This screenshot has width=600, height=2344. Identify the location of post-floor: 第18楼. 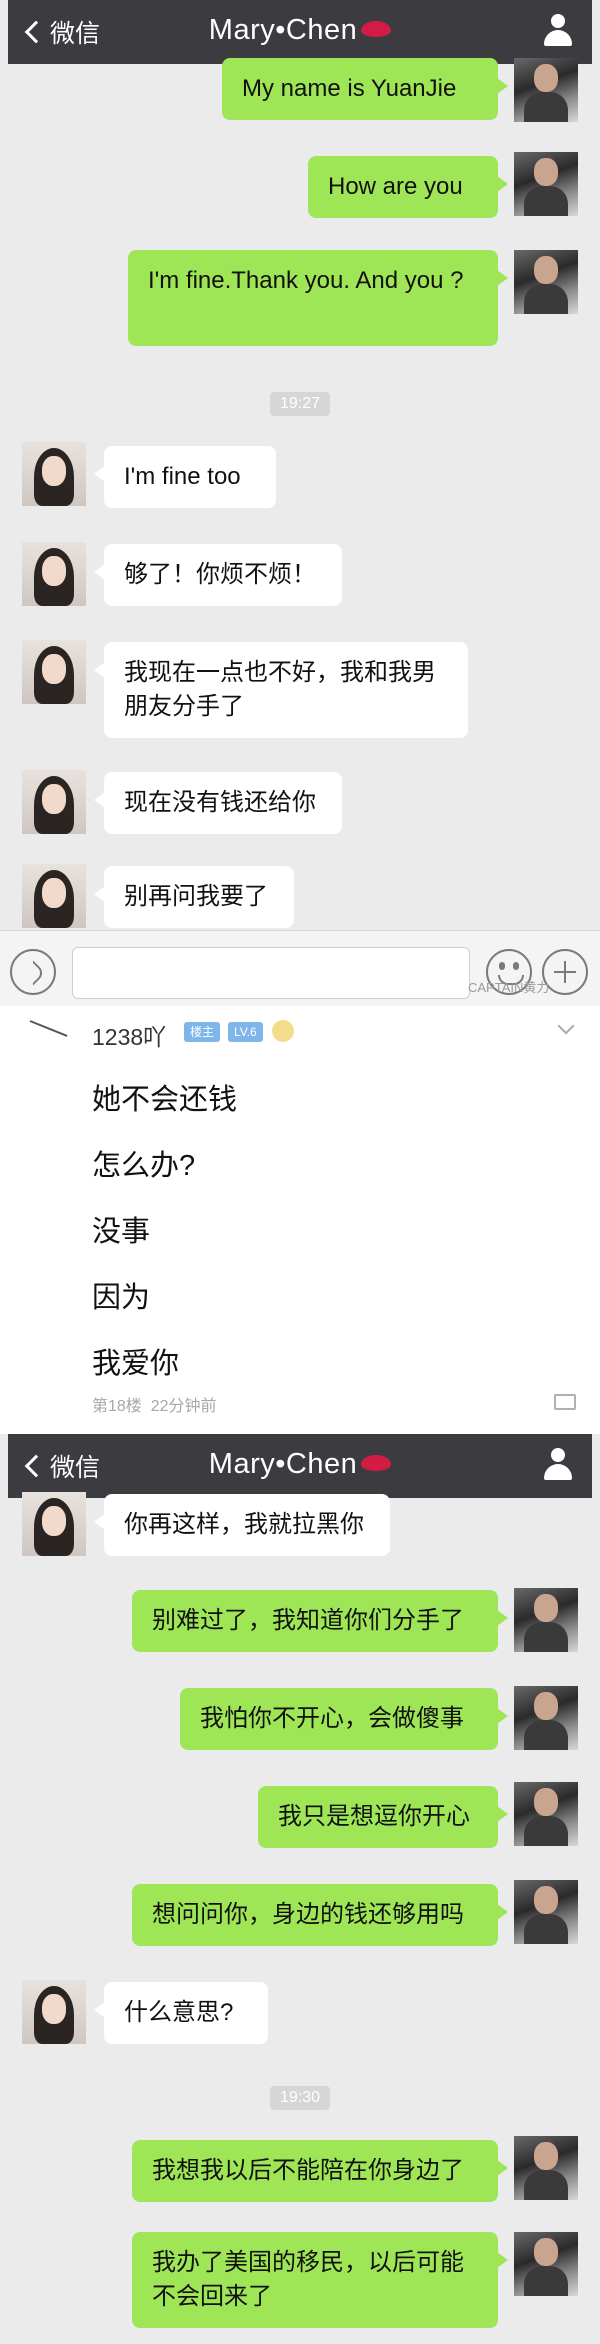
(117, 1406).